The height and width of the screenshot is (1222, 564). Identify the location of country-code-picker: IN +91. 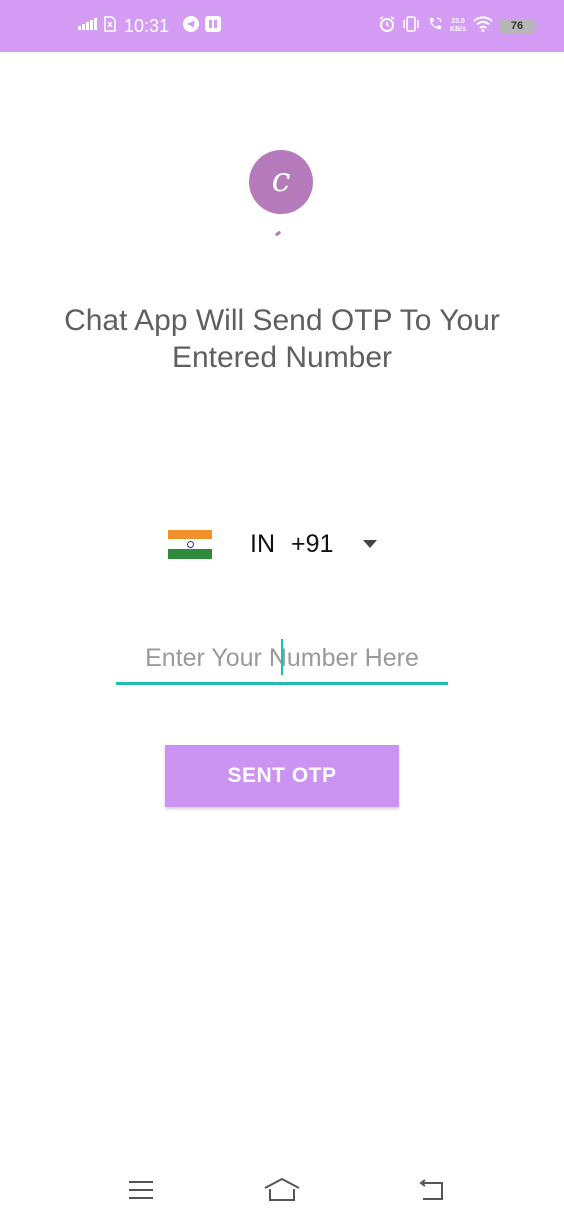
(283, 544).